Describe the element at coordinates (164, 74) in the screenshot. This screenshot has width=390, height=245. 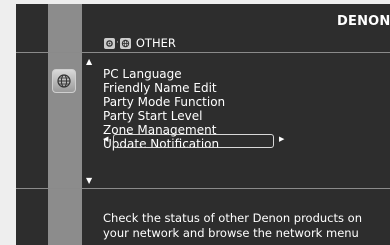
I see `menu-item-pc-language: PC Language` at that location.